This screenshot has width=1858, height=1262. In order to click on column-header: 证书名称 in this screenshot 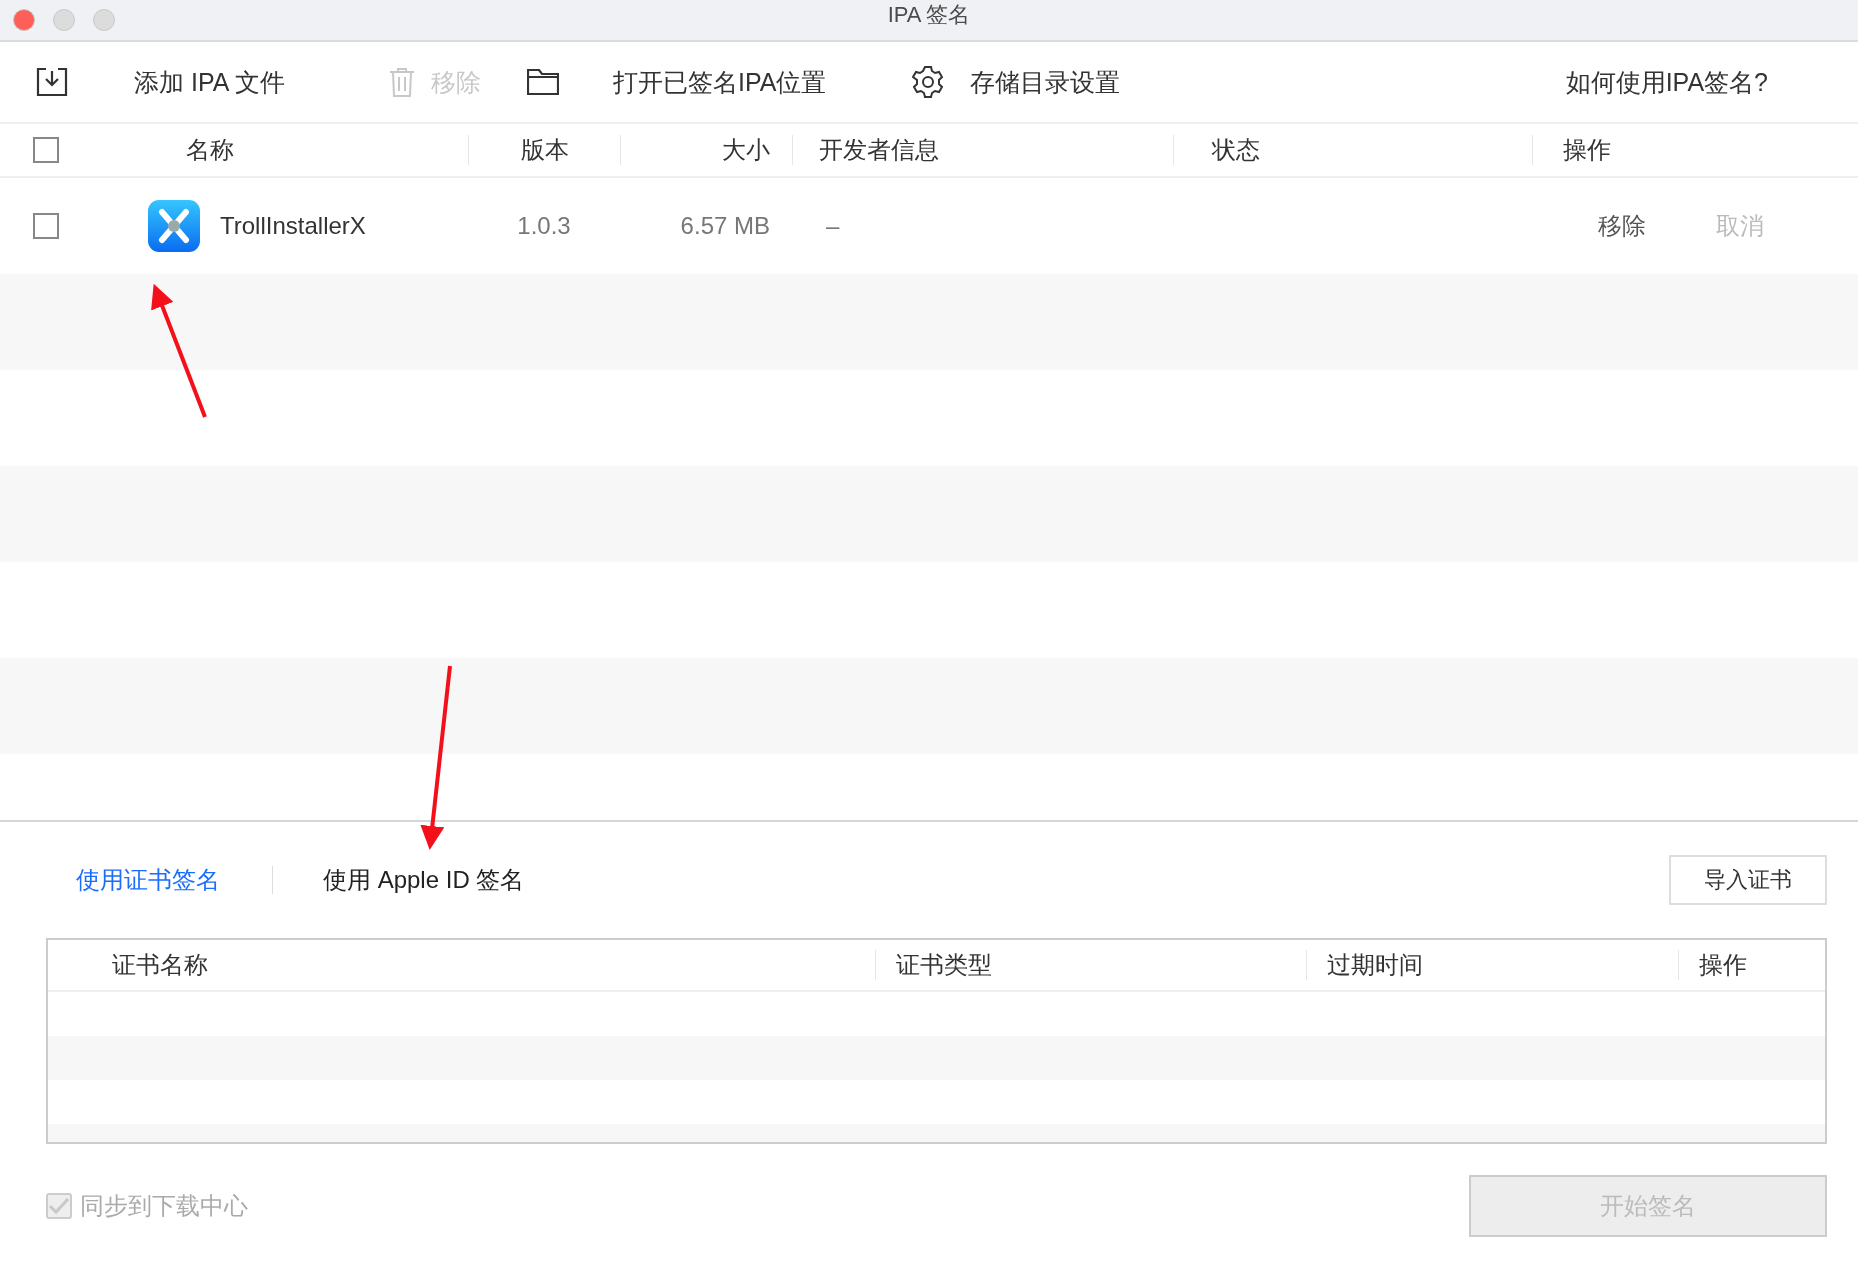, I will do `click(160, 965)`.